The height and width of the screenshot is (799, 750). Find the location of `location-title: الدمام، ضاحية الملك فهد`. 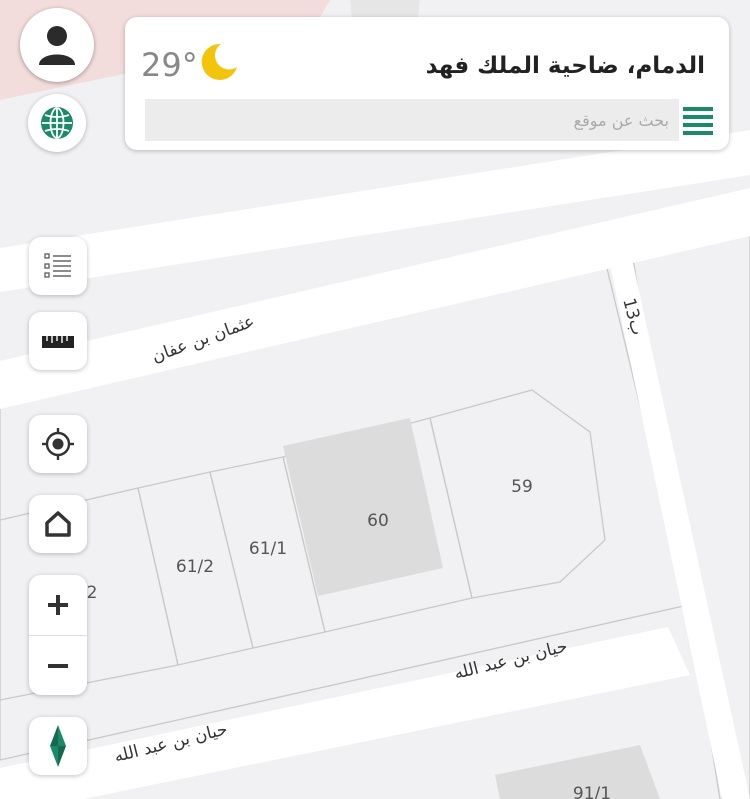

location-title: الدمام، ضاحية الملك فهد is located at coordinates (565, 66).